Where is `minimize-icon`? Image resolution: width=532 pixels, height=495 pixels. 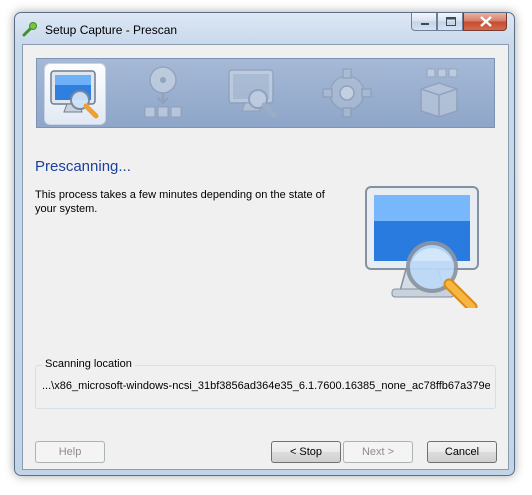
minimize-icon is located at coordinates (425, 24).